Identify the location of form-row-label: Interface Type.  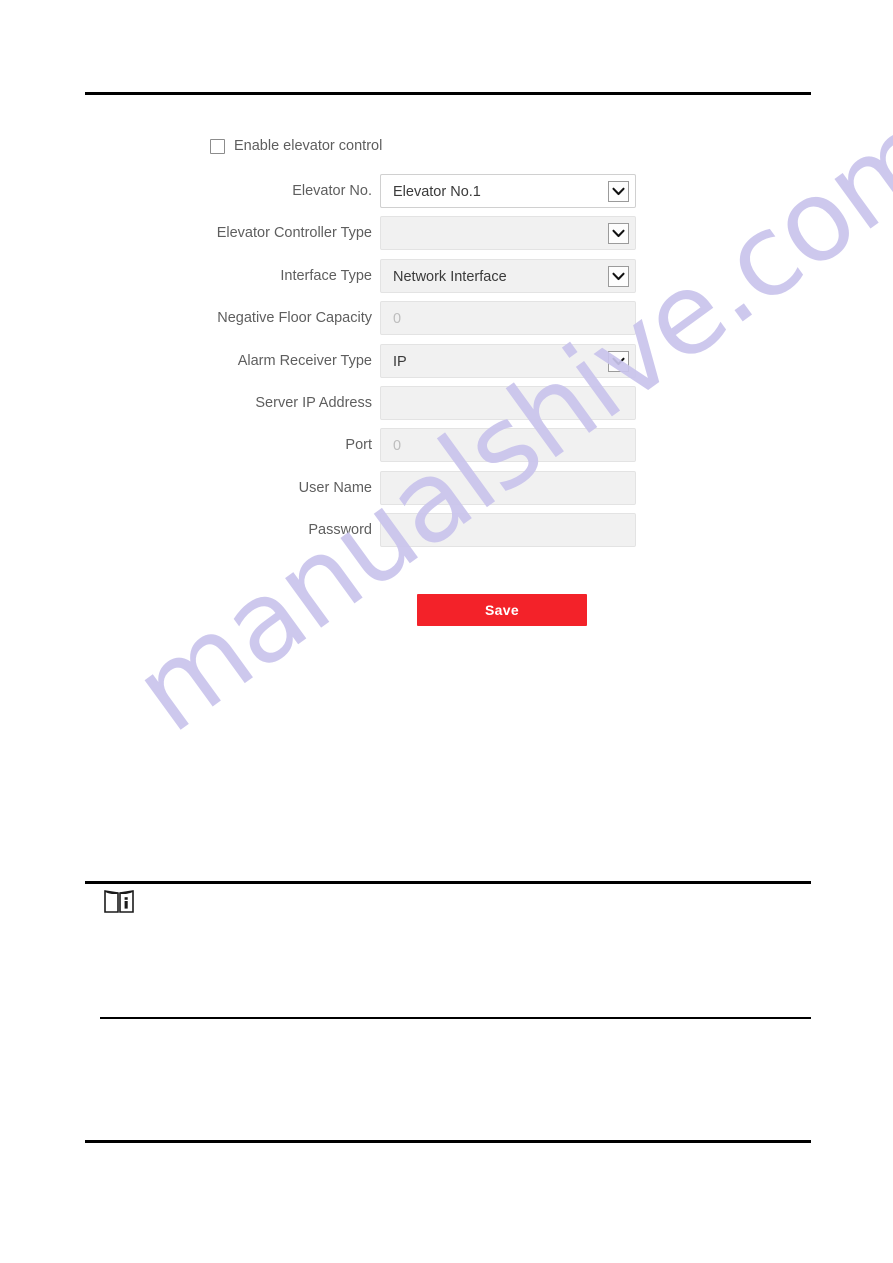
(326, 275).